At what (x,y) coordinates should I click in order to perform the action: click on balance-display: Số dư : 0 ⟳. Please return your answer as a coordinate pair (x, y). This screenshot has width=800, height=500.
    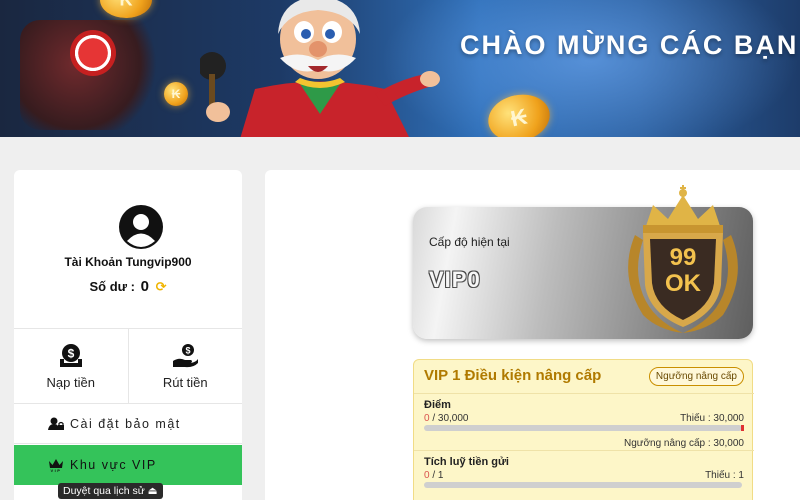
    Looking at the image, I should click on (128, 286).